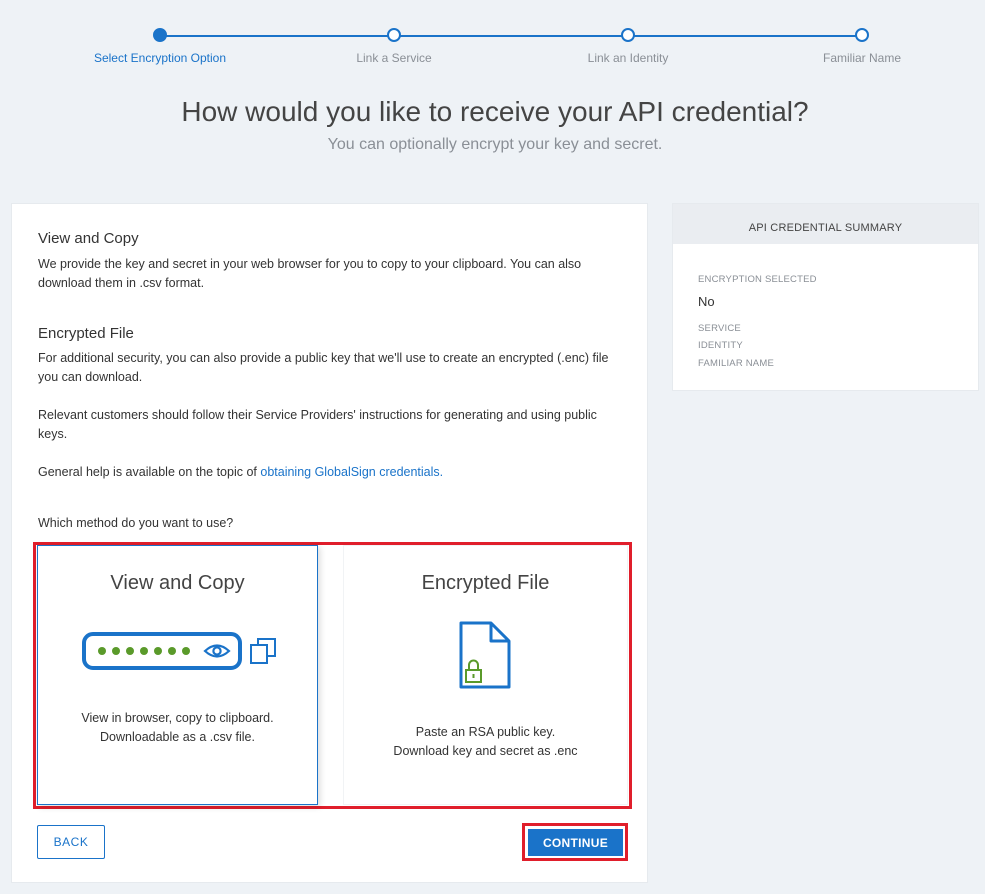  I want to click on encryption-selected-label: ENCRYPTION SELECTED, so click(757, 279).